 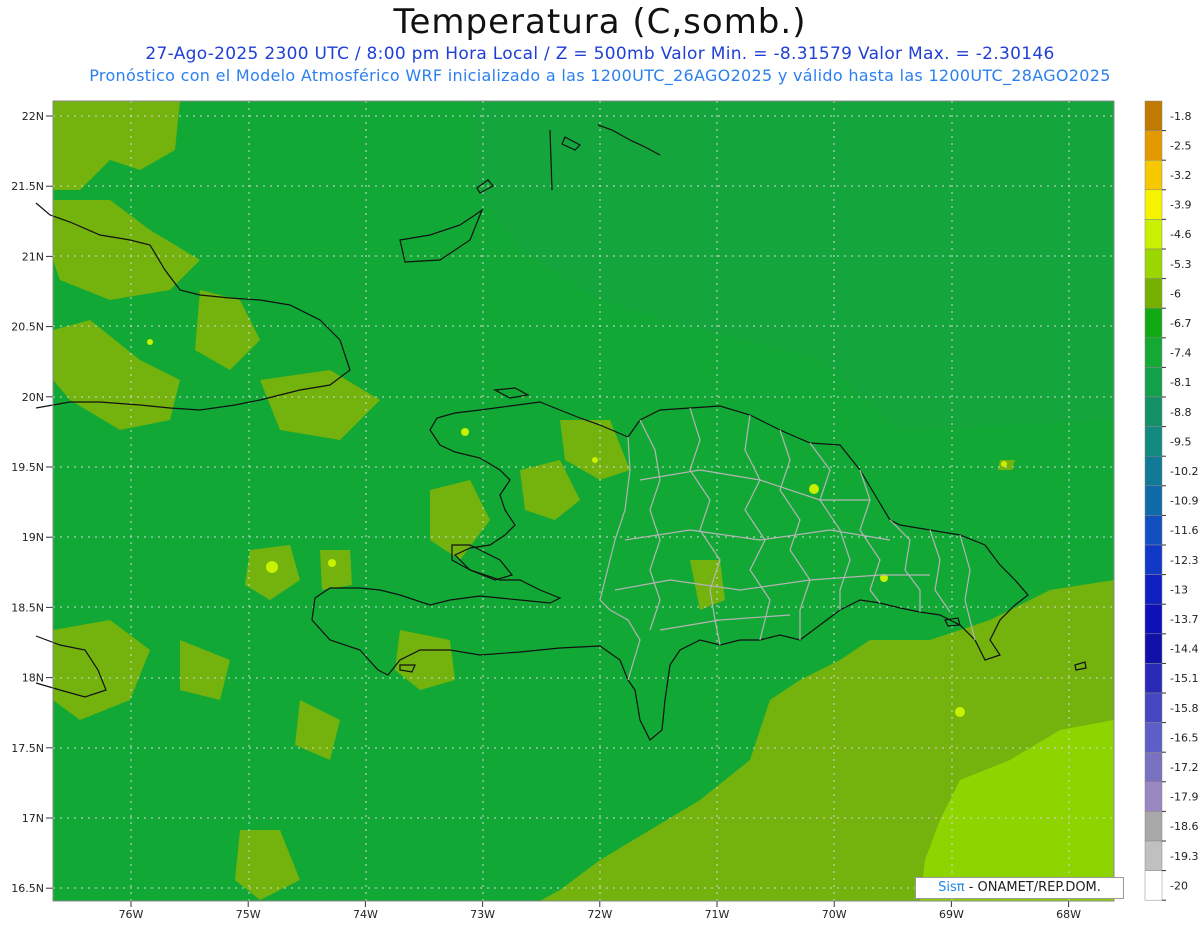 What do you see at coordinates (1068, 914) in the screenshot?
I see `lon-label: 68W` at bounding box center [1068, 914].